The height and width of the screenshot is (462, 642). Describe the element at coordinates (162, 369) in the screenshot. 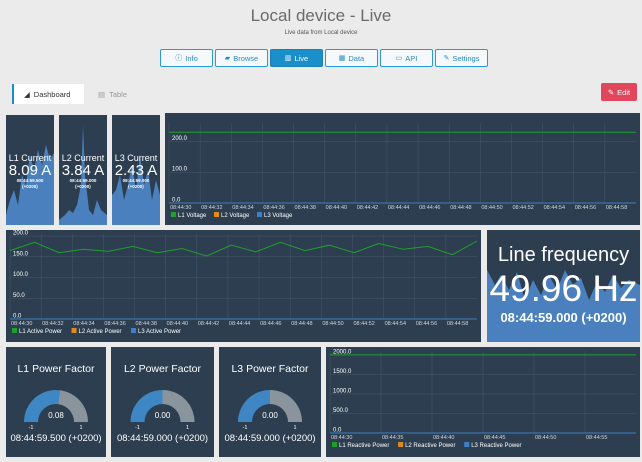

I see `l2-power-factor-title: L2 Power Factor` at that location.